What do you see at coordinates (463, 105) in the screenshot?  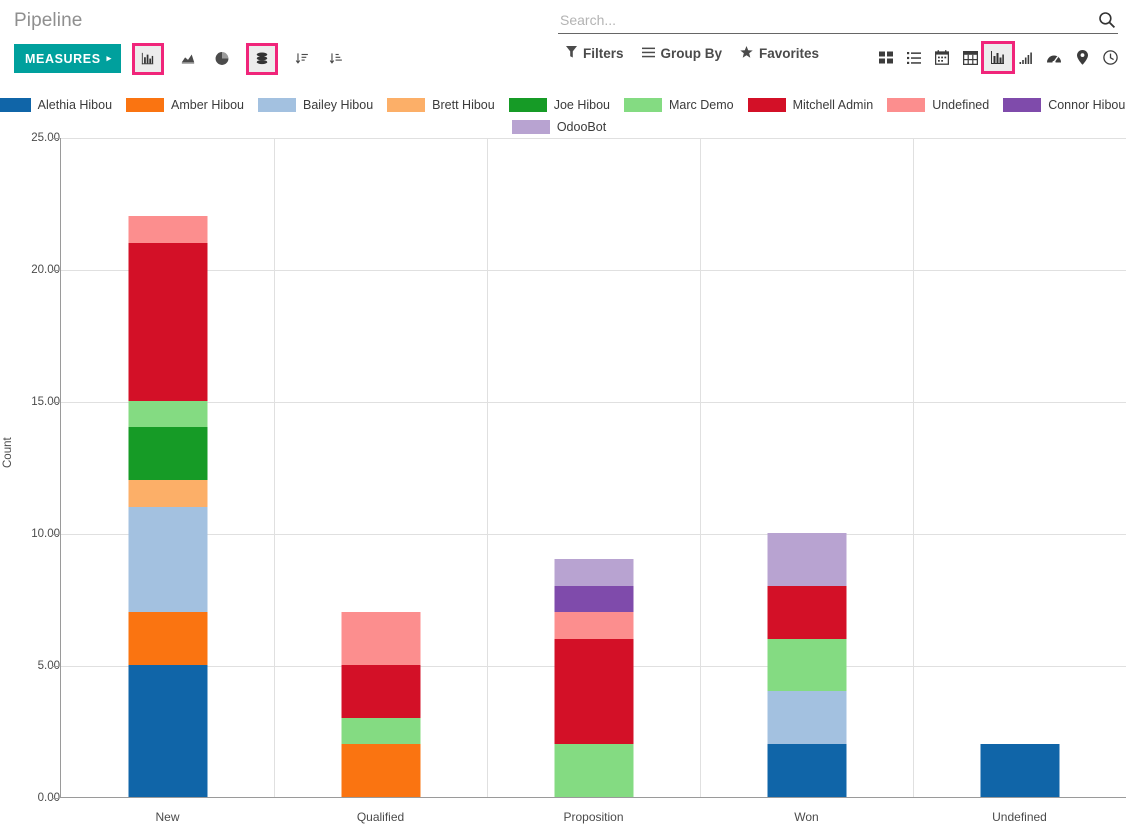 I see `legend-label: Brett Hibou` at bounding box center [463, 105].